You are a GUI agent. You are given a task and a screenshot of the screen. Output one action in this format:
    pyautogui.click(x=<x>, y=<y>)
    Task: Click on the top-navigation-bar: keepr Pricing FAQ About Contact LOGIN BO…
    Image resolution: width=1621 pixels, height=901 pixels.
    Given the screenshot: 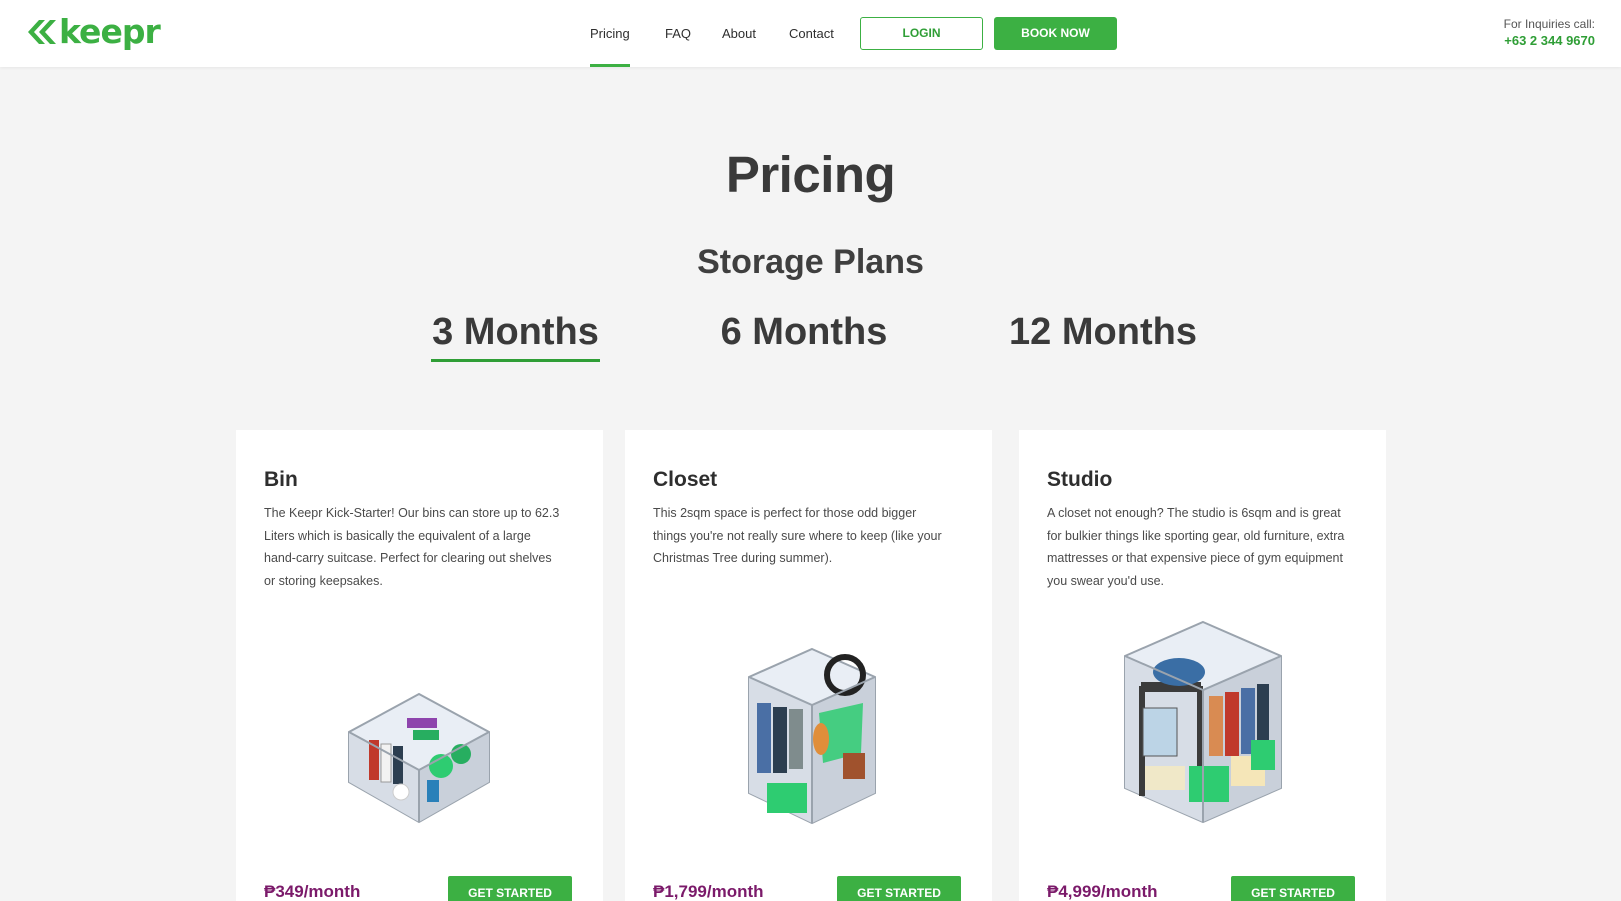 What is the action you would take?
    pyautogui.click(x=810, y=33)
    